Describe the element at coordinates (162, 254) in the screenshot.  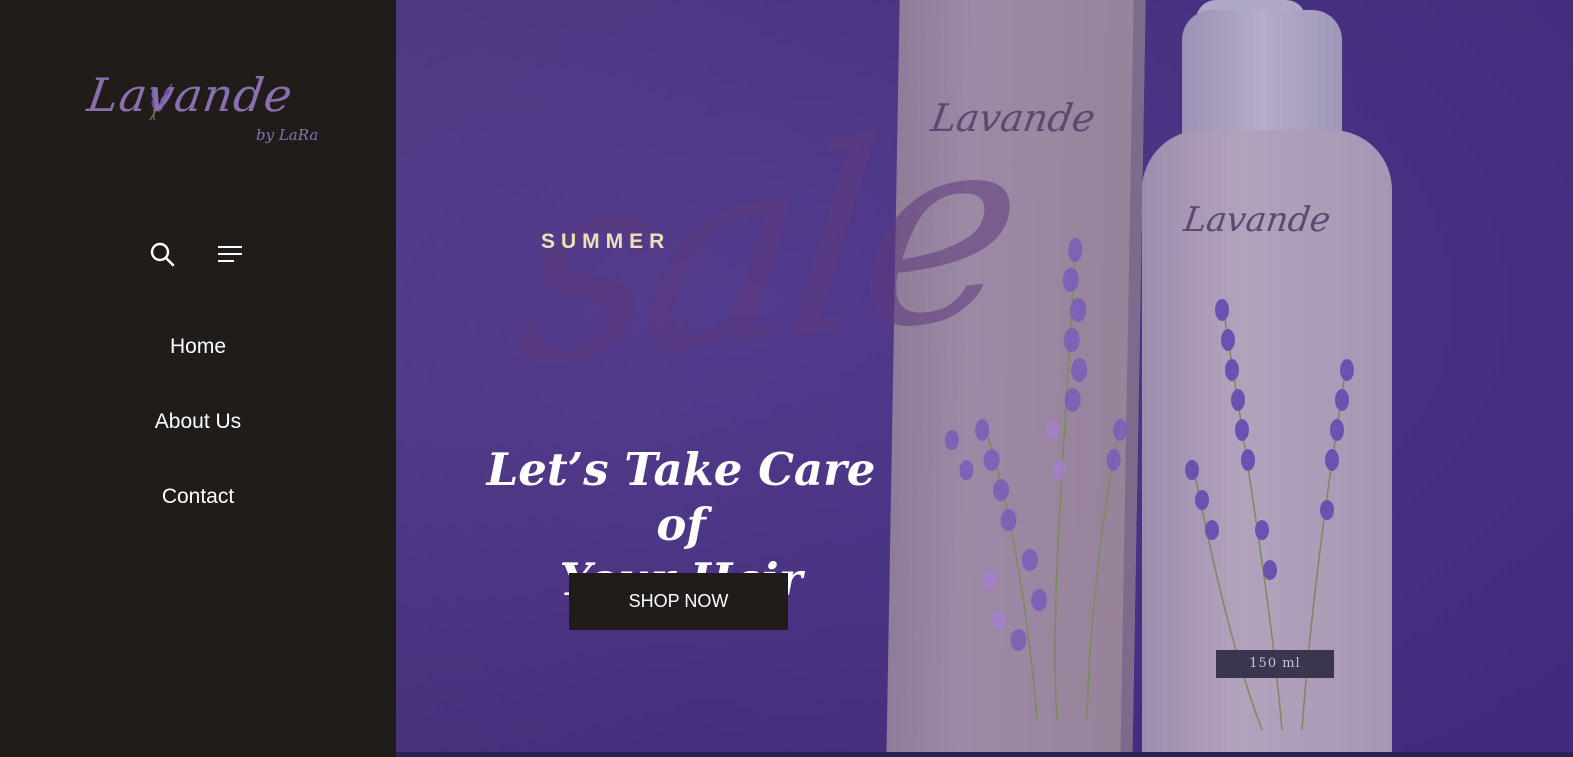
I see `search-icon` at that location.